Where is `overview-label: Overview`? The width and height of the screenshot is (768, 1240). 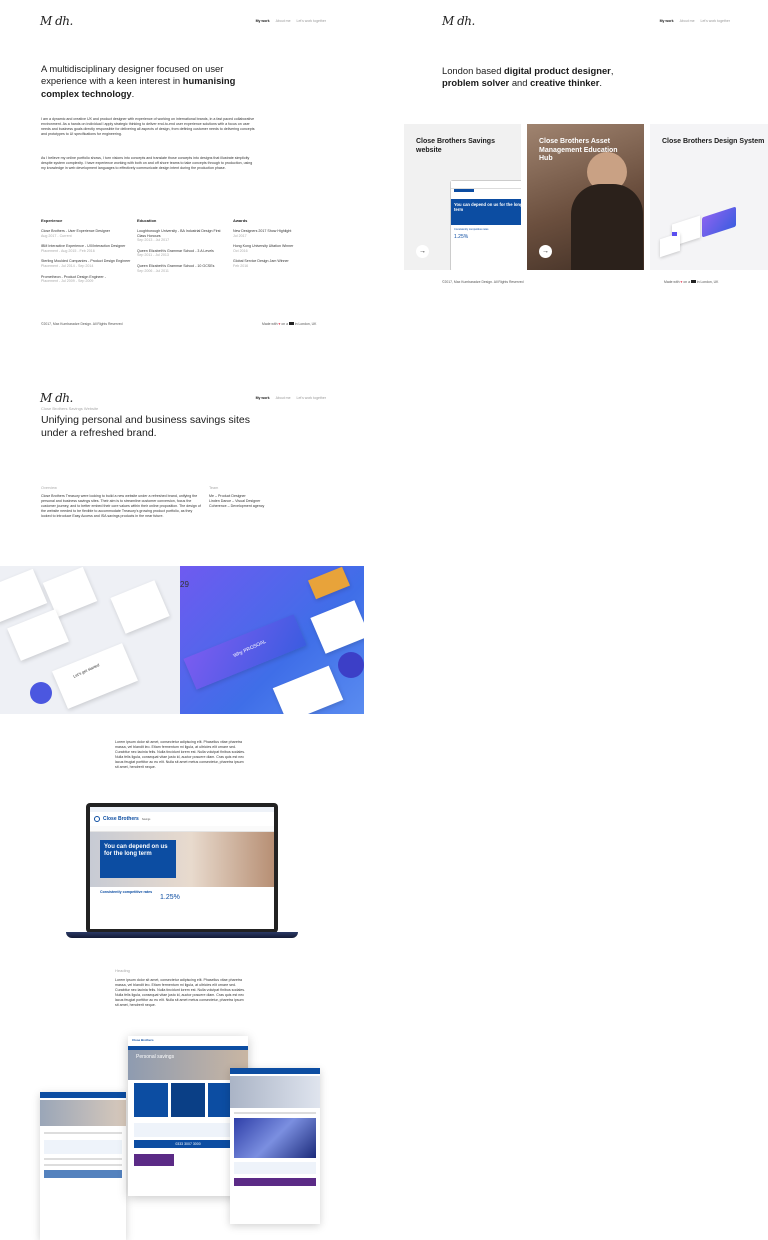
overview-label: Overview is located at coordinates (49, 488).